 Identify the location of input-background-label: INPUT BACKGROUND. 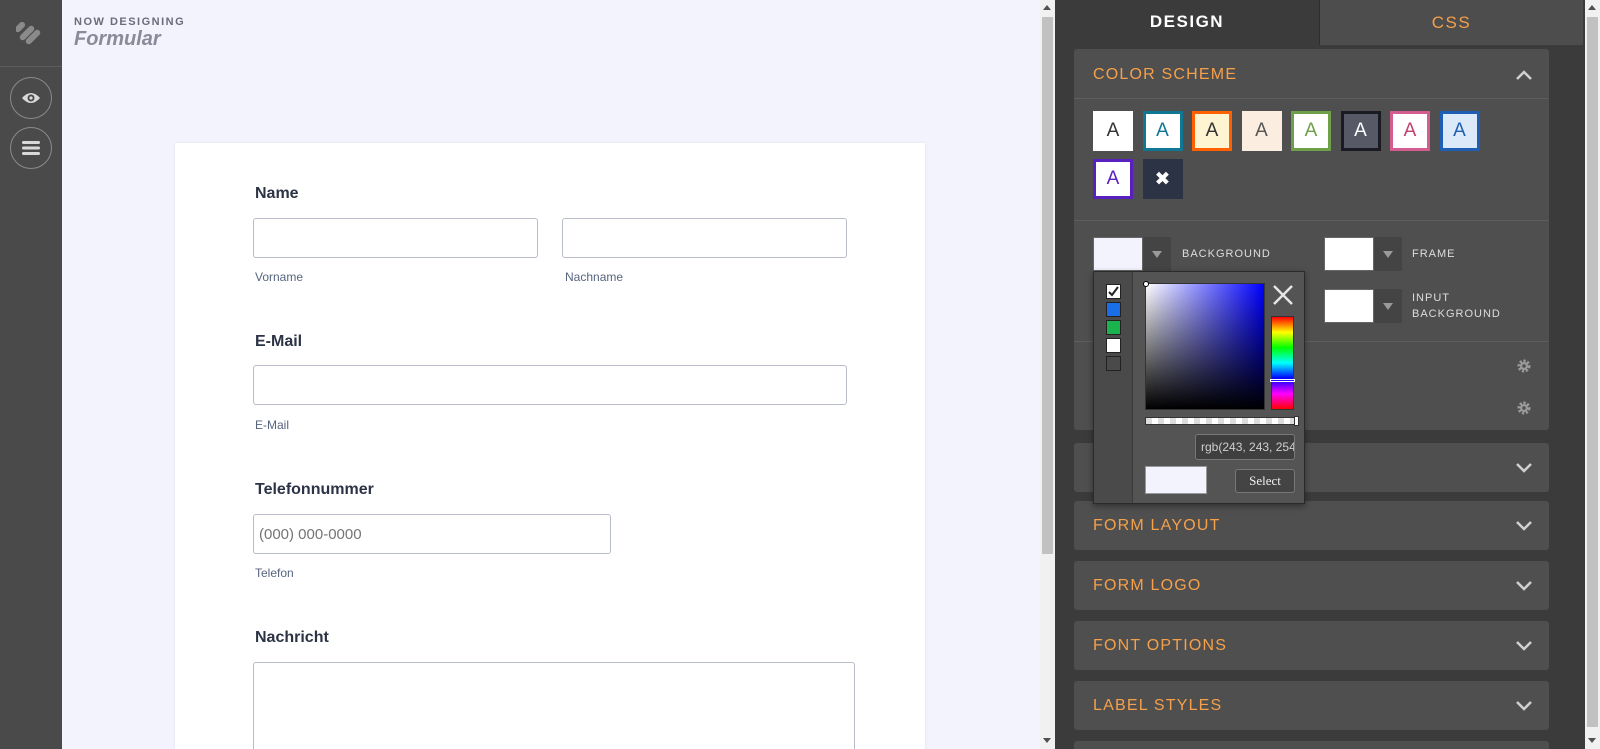
(1456, 306).